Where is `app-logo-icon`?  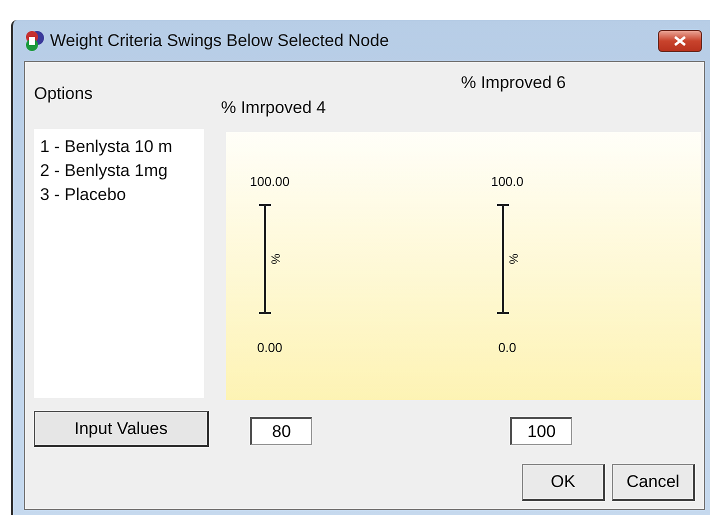
app-logo-icon is located at coordinates (35, 41).